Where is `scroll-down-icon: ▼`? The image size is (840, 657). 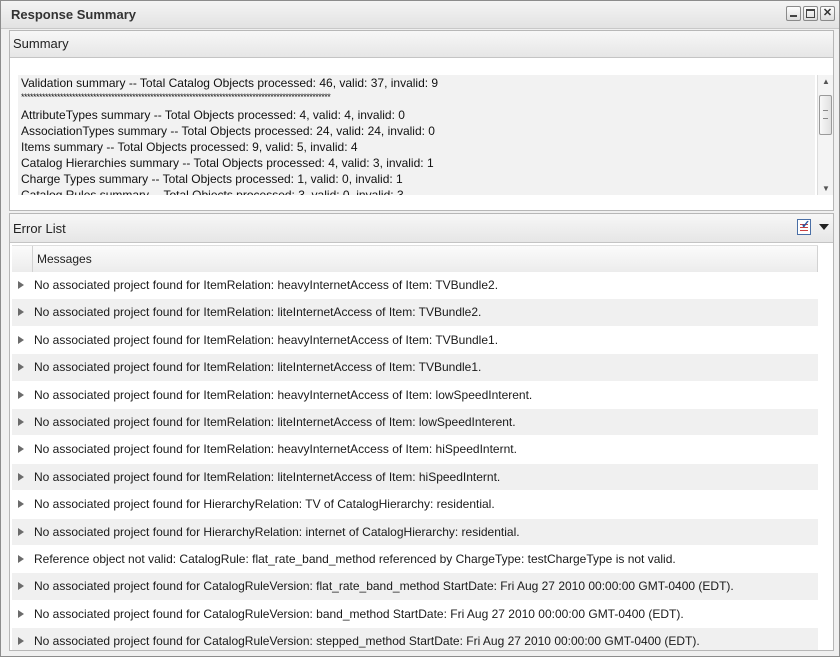
scroll-down-icon: ▼ is located at coordinates (826, 188).